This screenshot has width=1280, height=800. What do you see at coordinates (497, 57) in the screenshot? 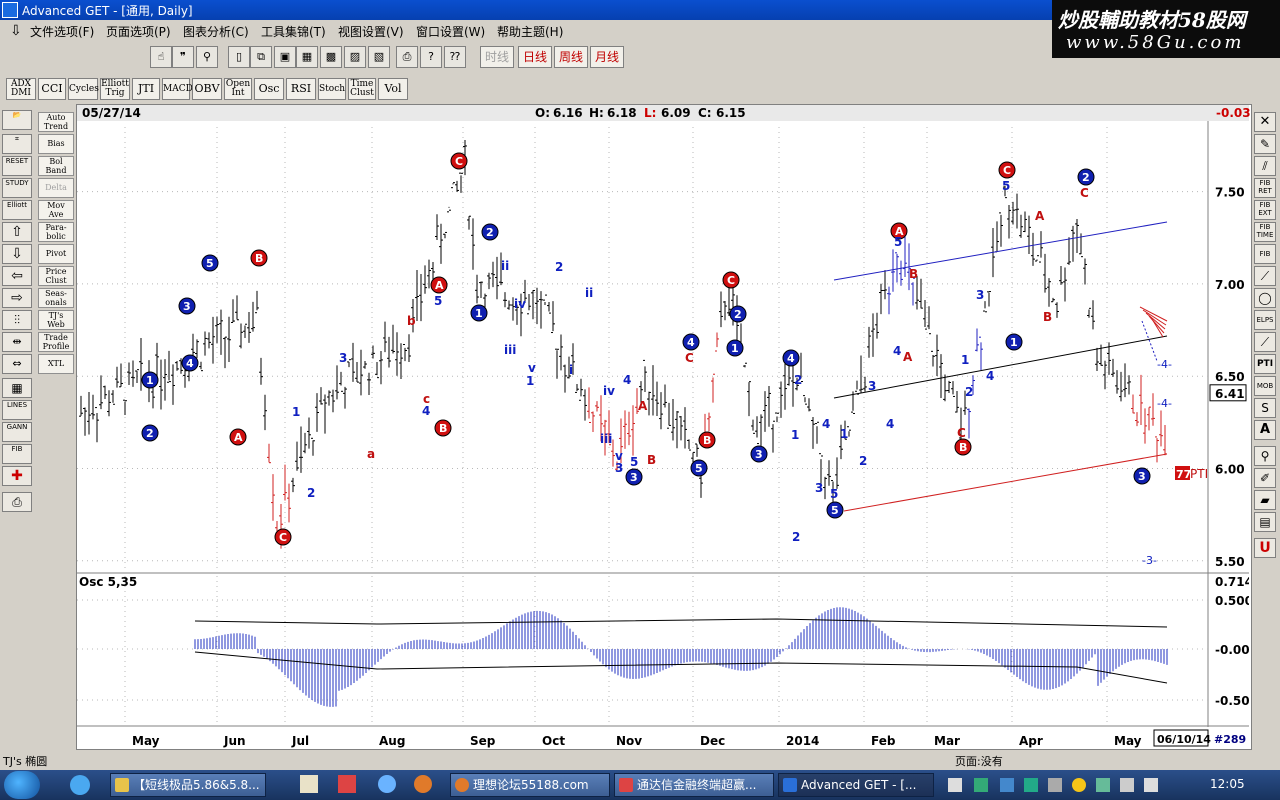
I see `period-hourly: 时线` at bounding box center [497, 57].